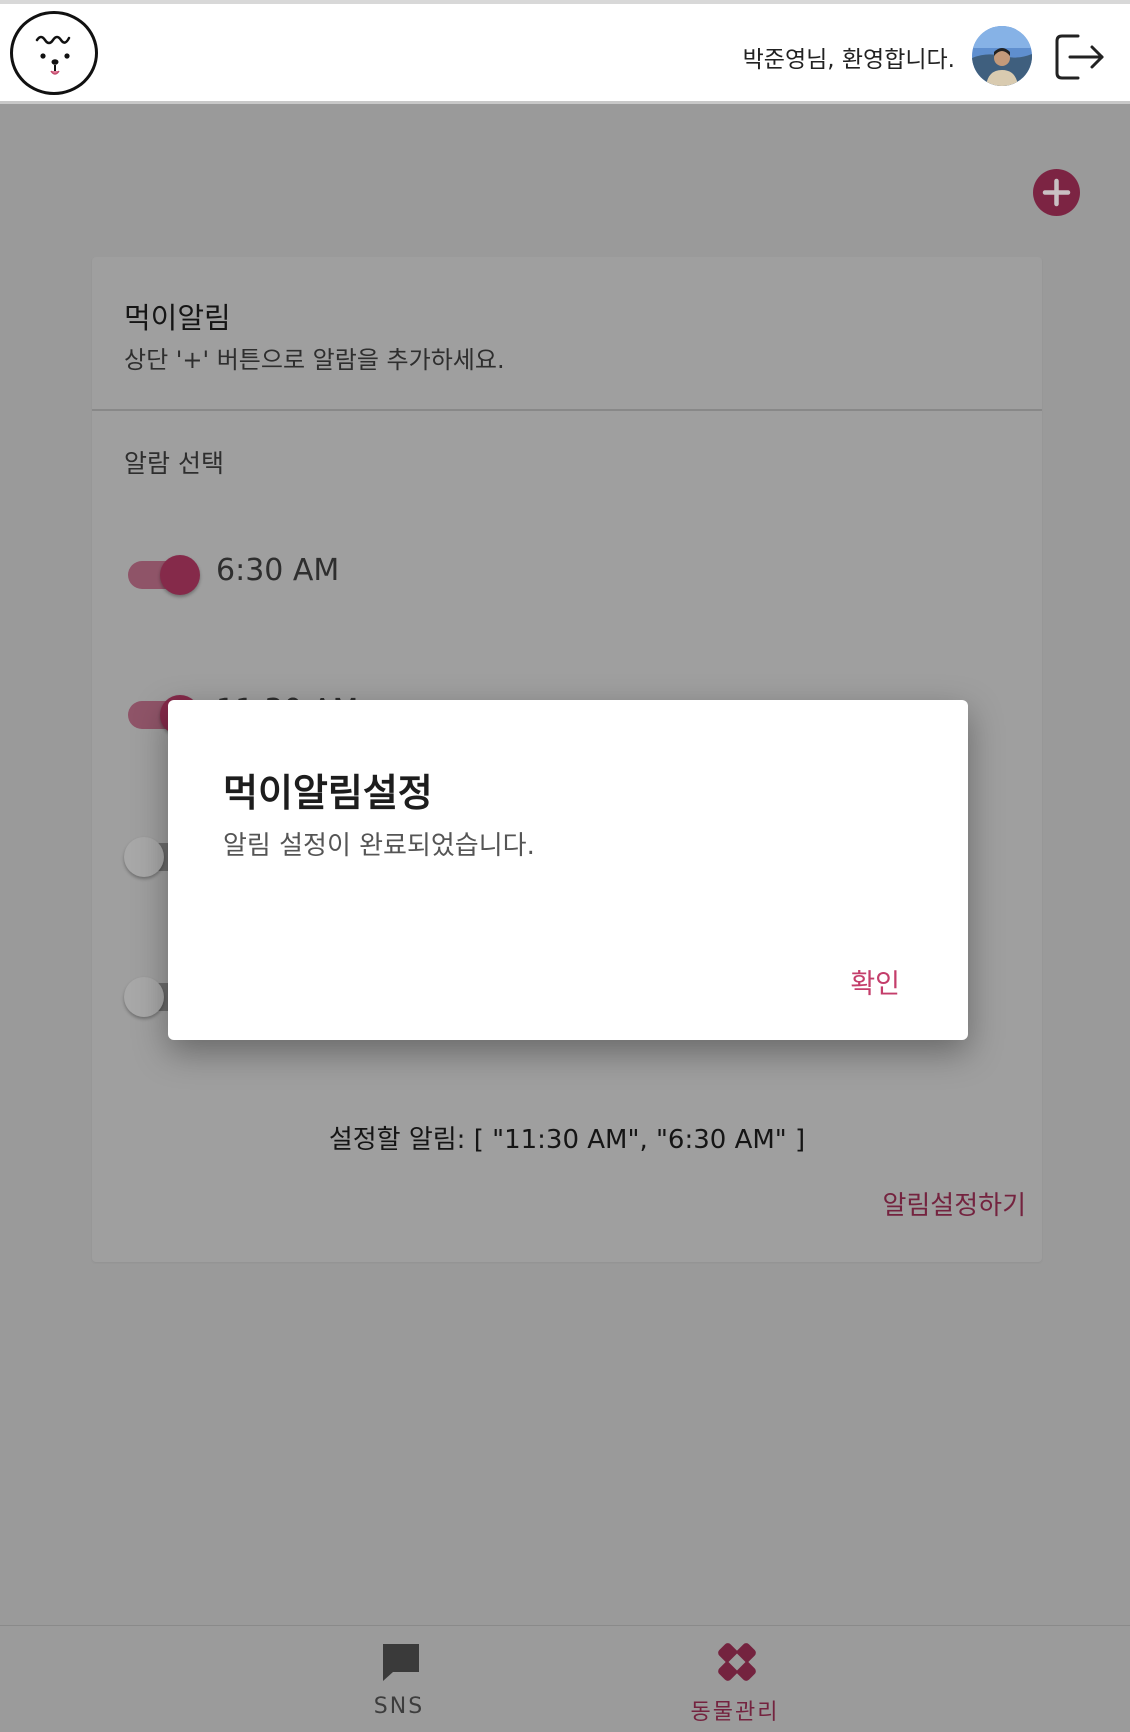  I want to click on confirm-button: 확인, so click(875, 981).